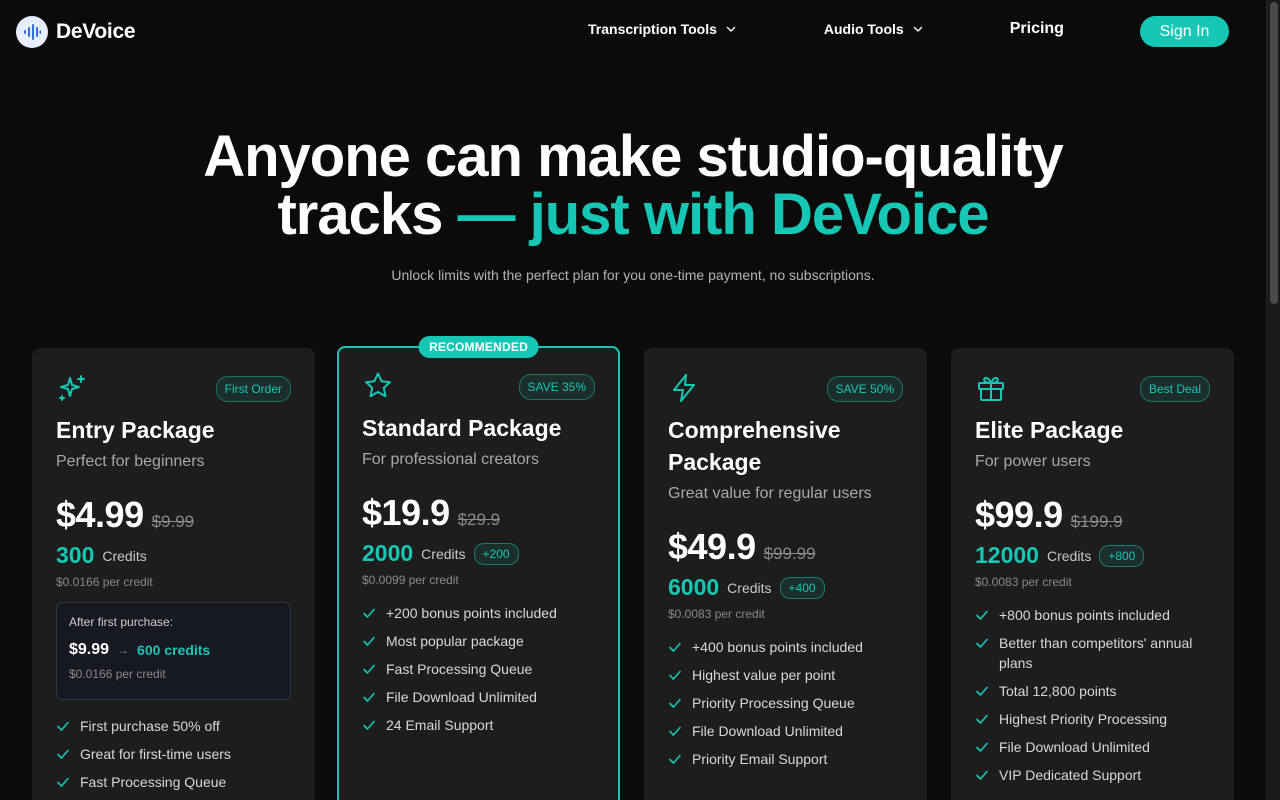 This screenshot has height=800, width=1280. I want to click on list-item: Great for first-time users, so click(173, 754).